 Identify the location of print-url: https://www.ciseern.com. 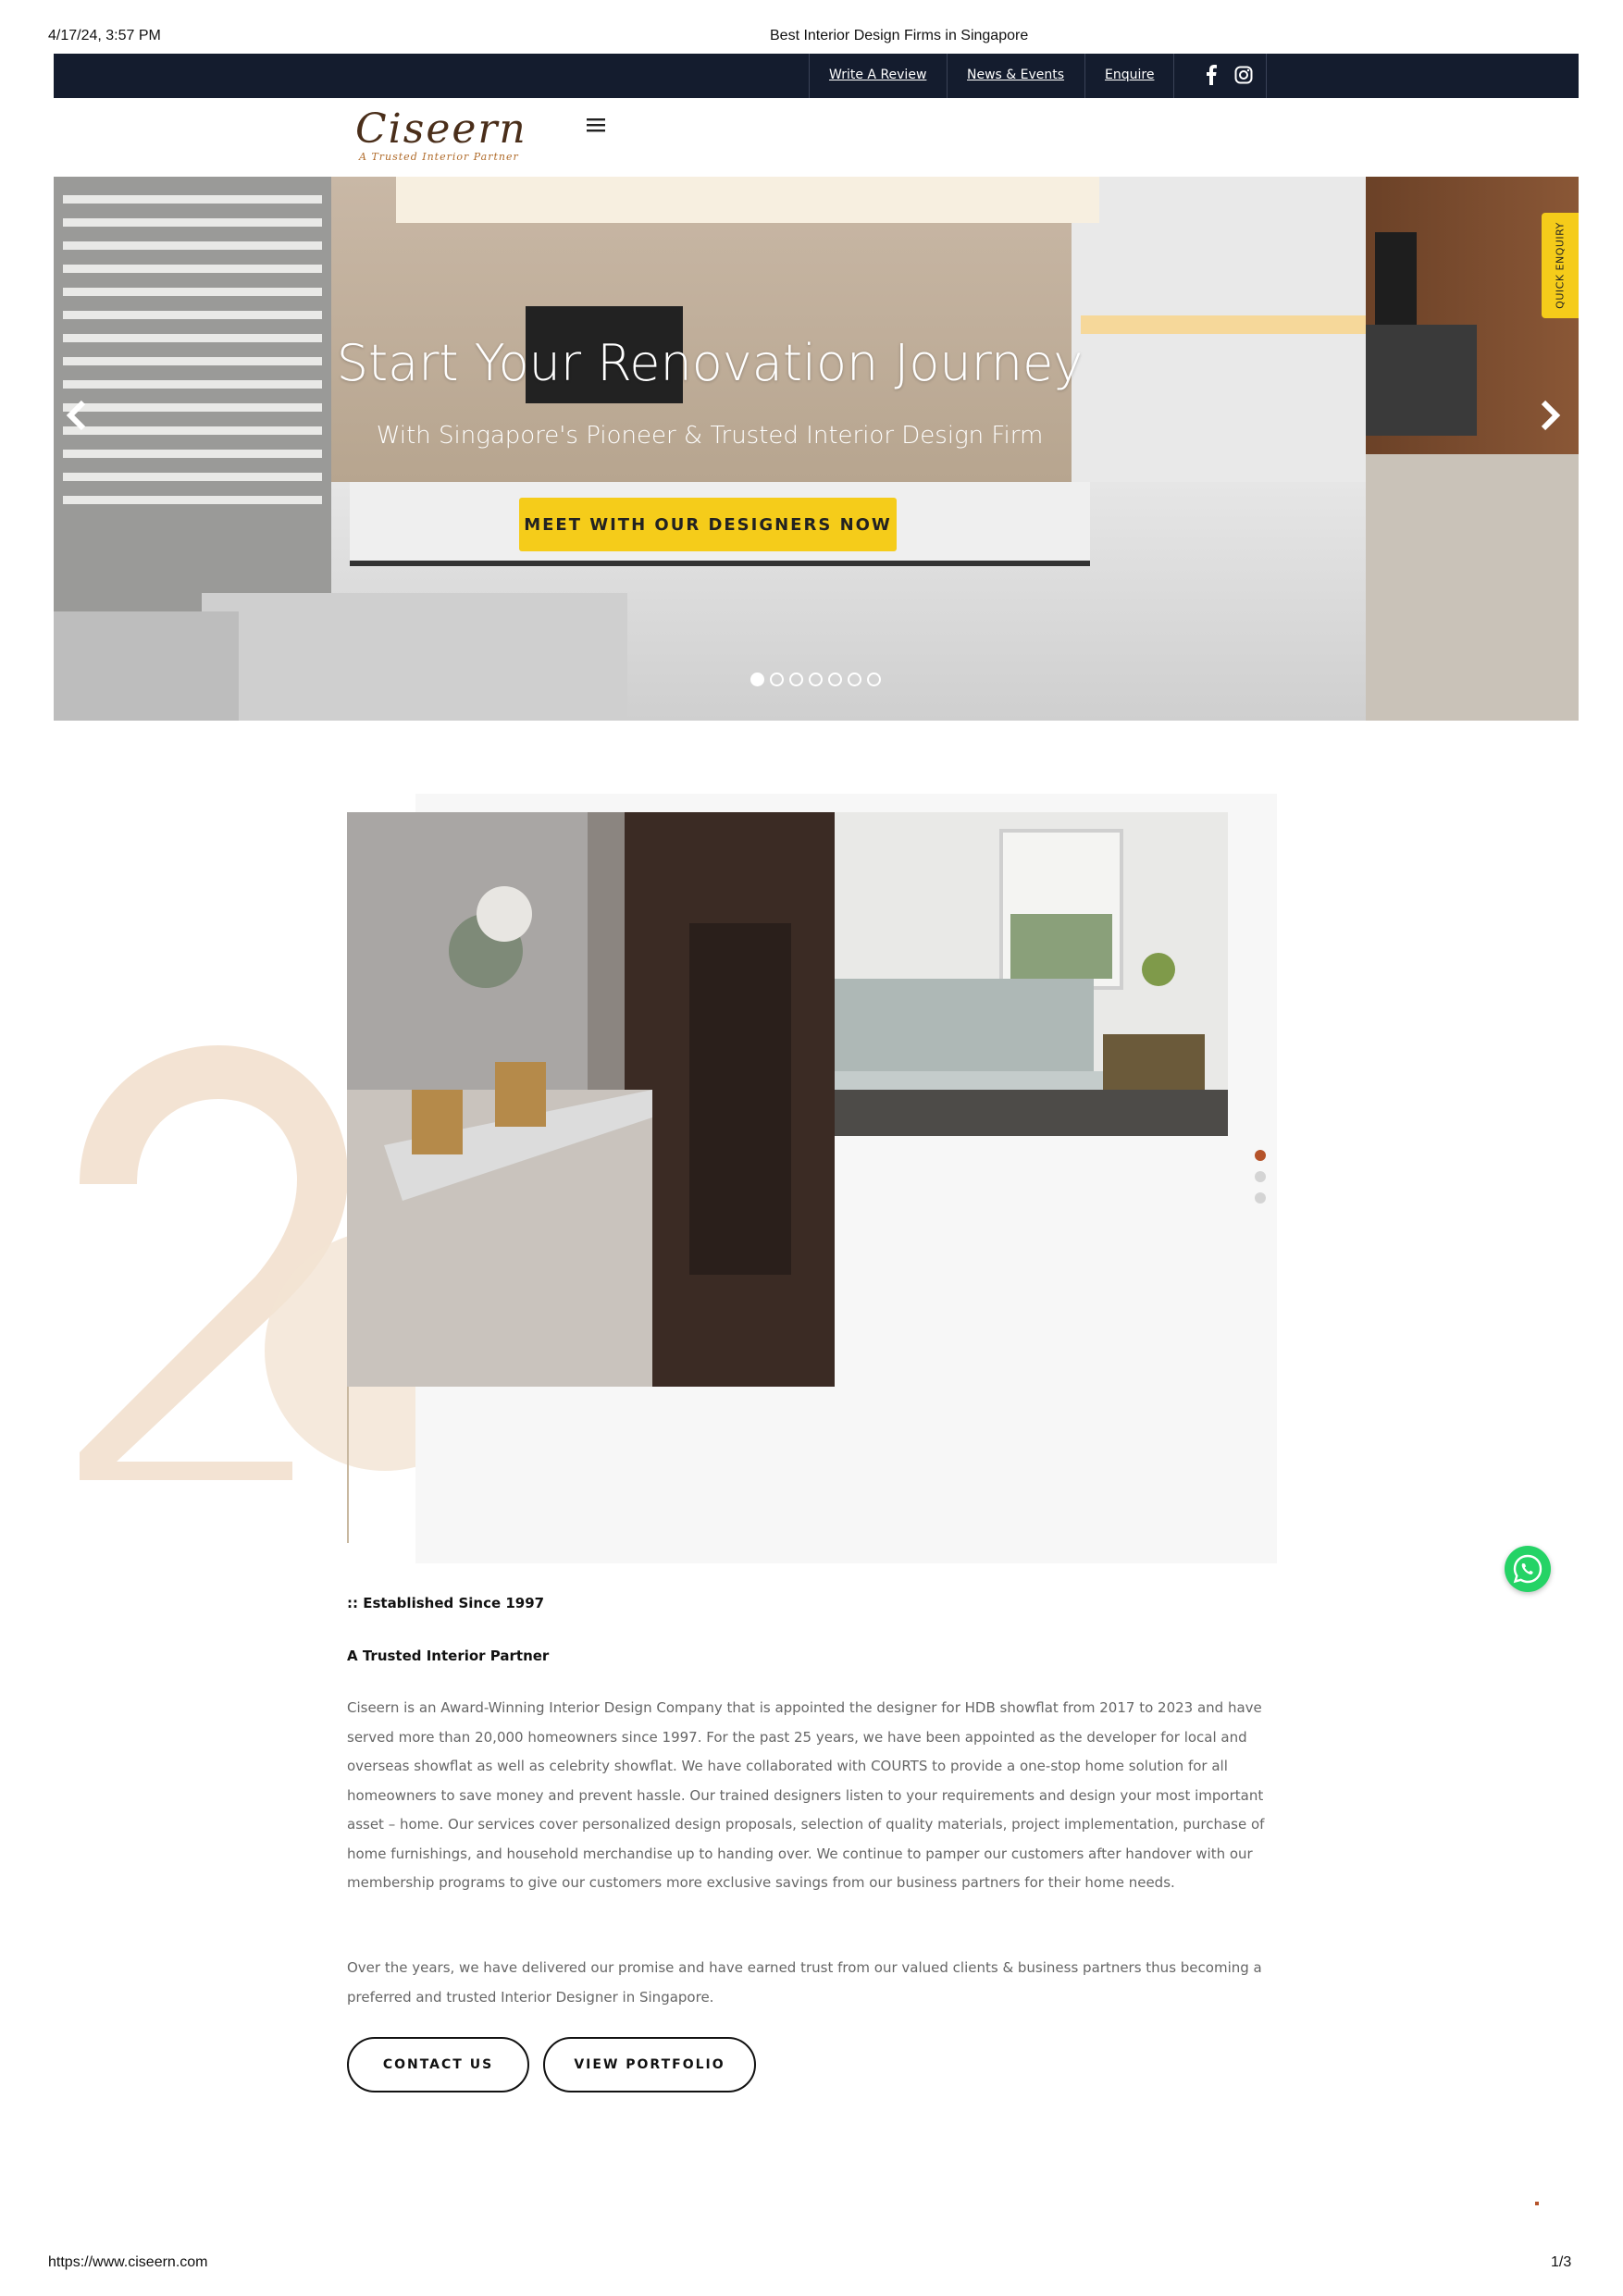
(128, 2262).